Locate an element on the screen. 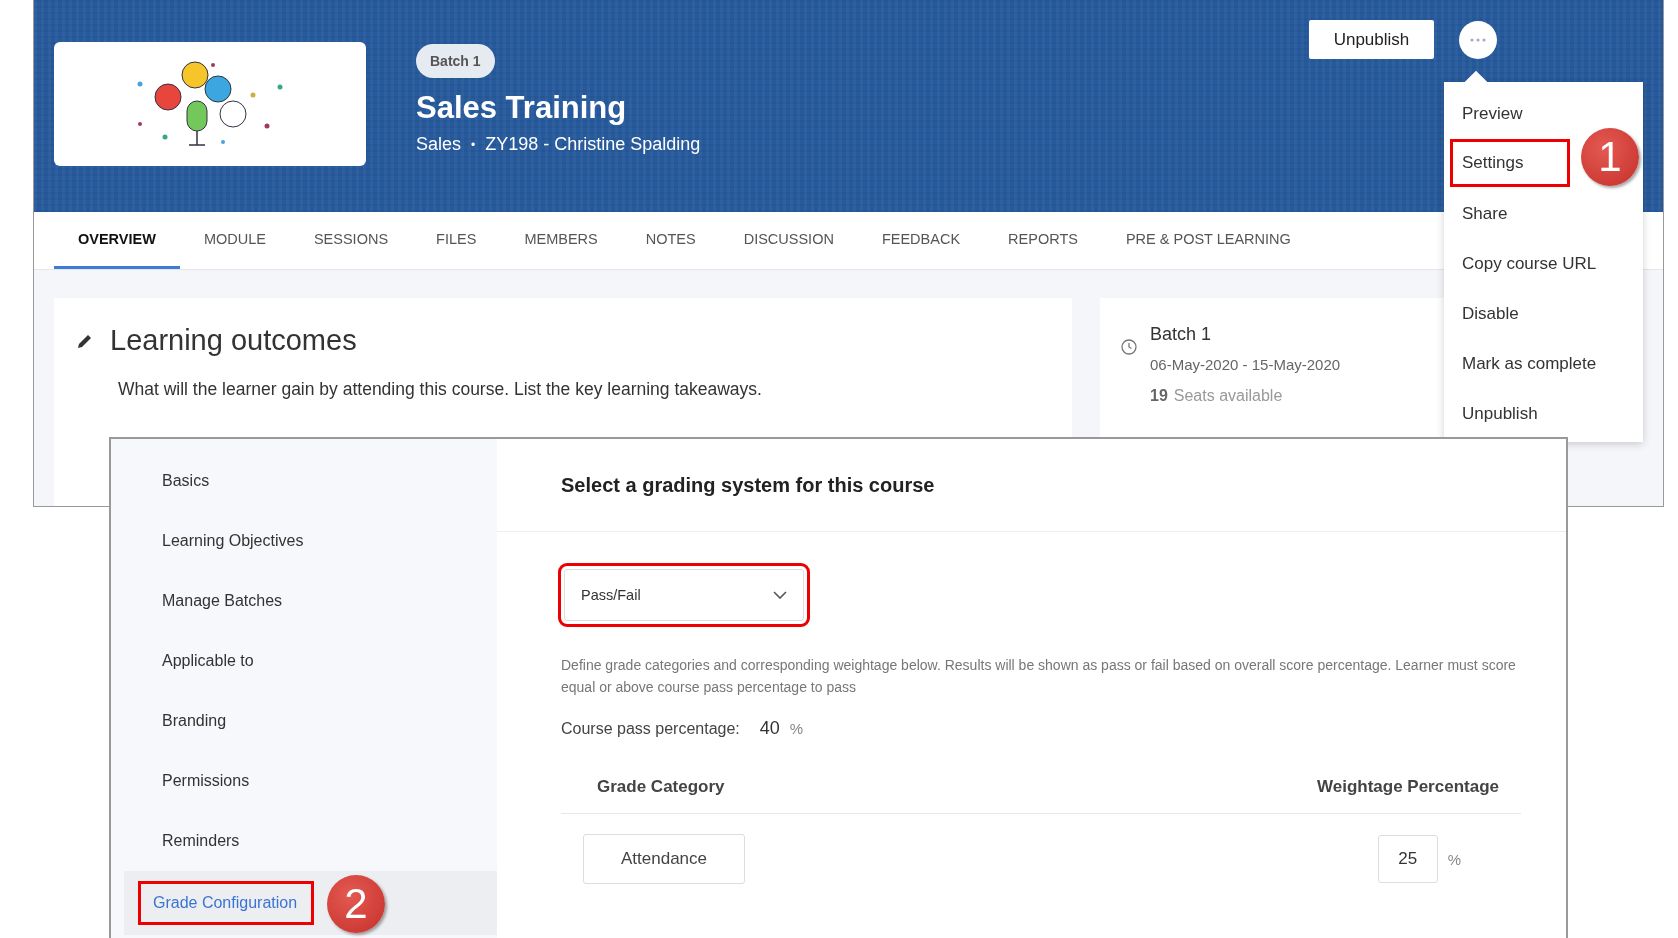 The image size is (1678, 938). sidebar-item: Learning Objectives is located at coordinates (310, 541).